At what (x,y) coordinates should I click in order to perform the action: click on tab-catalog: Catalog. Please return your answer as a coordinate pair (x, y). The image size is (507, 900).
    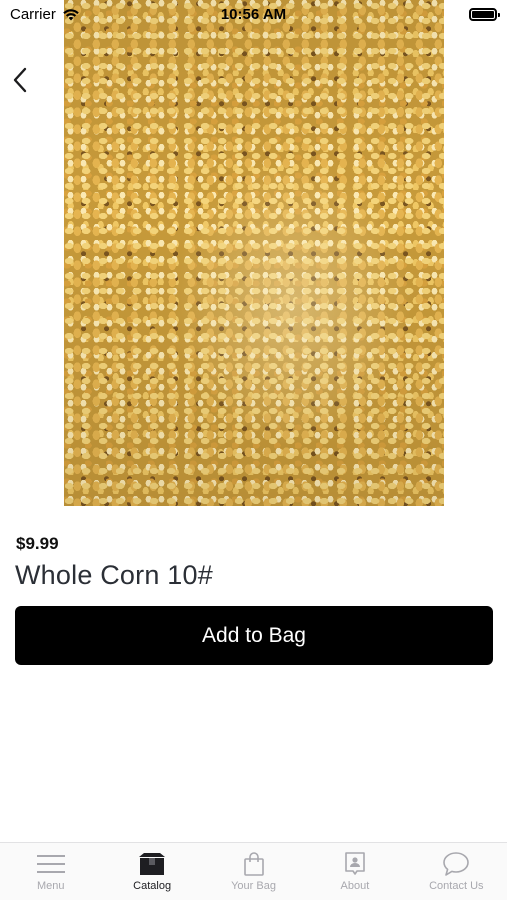
    Looking at the image, I should click on (151, 871).